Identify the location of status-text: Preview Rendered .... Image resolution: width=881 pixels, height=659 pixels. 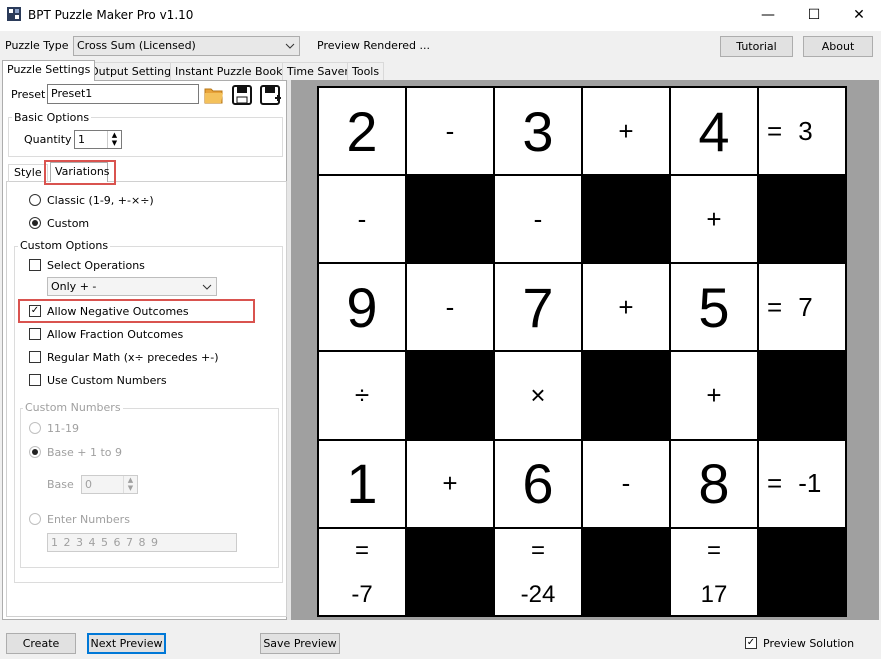
(373, 45).